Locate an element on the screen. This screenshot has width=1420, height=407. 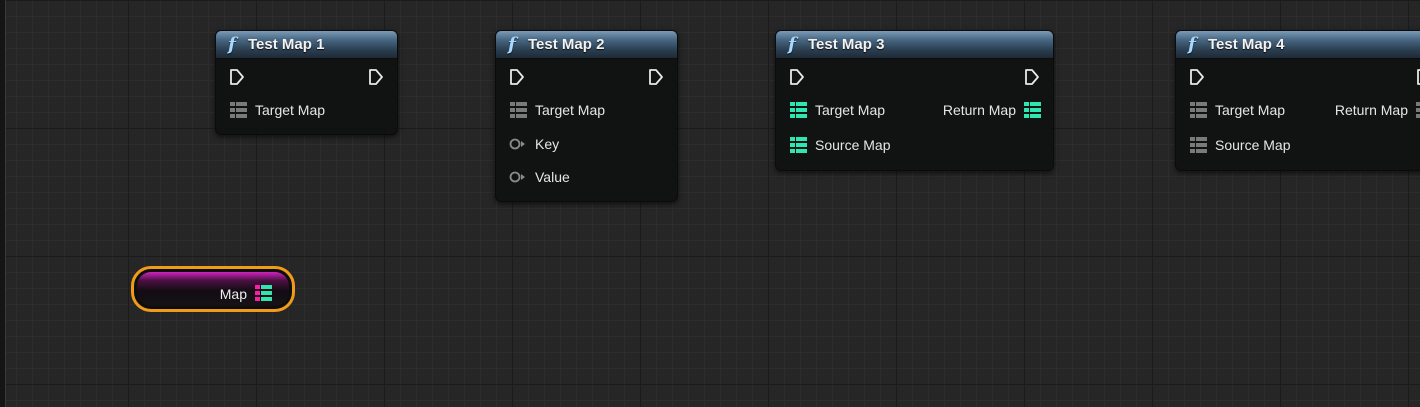
function-node-test-map-1: f Test Map 1 Target Map is located at coordinates (306, 82).